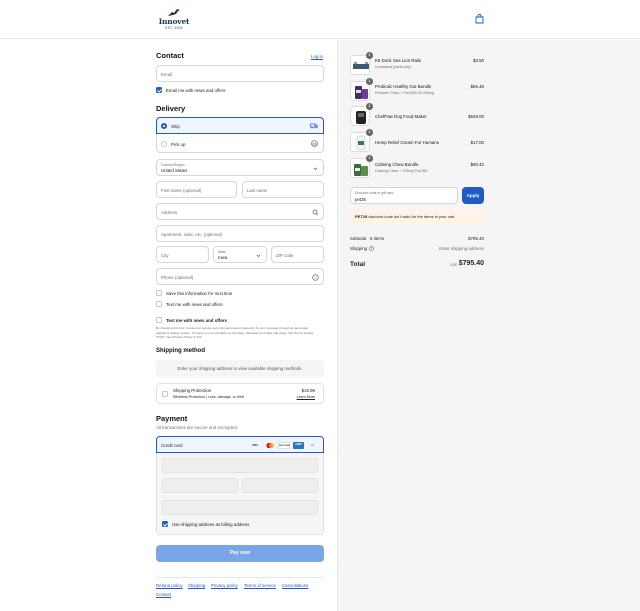  Describe the element at coordinates (182, 254) in the screenshot. I see `city-field: City` at that location.